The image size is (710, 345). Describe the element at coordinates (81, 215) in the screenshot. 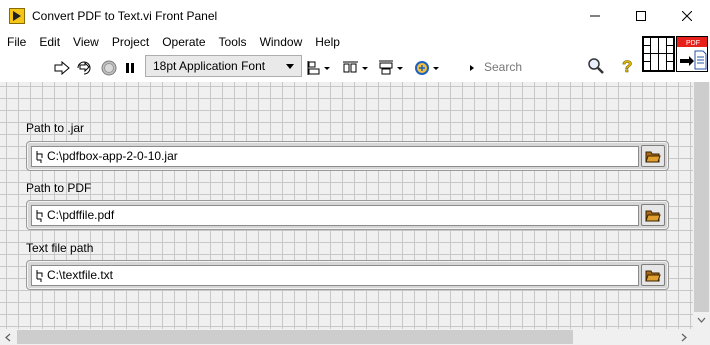

I see `path-to-pdf-value: C:\pdffile.pdf` at that location.